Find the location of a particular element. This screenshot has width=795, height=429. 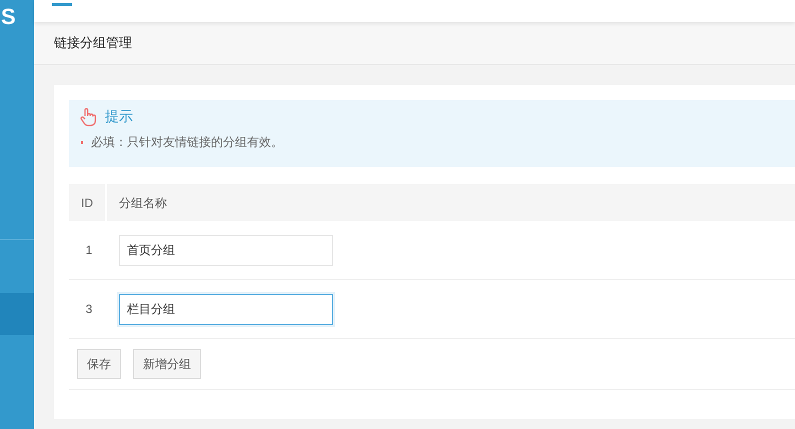

table-cell-text: 1 is located at coordinates (89, 250).